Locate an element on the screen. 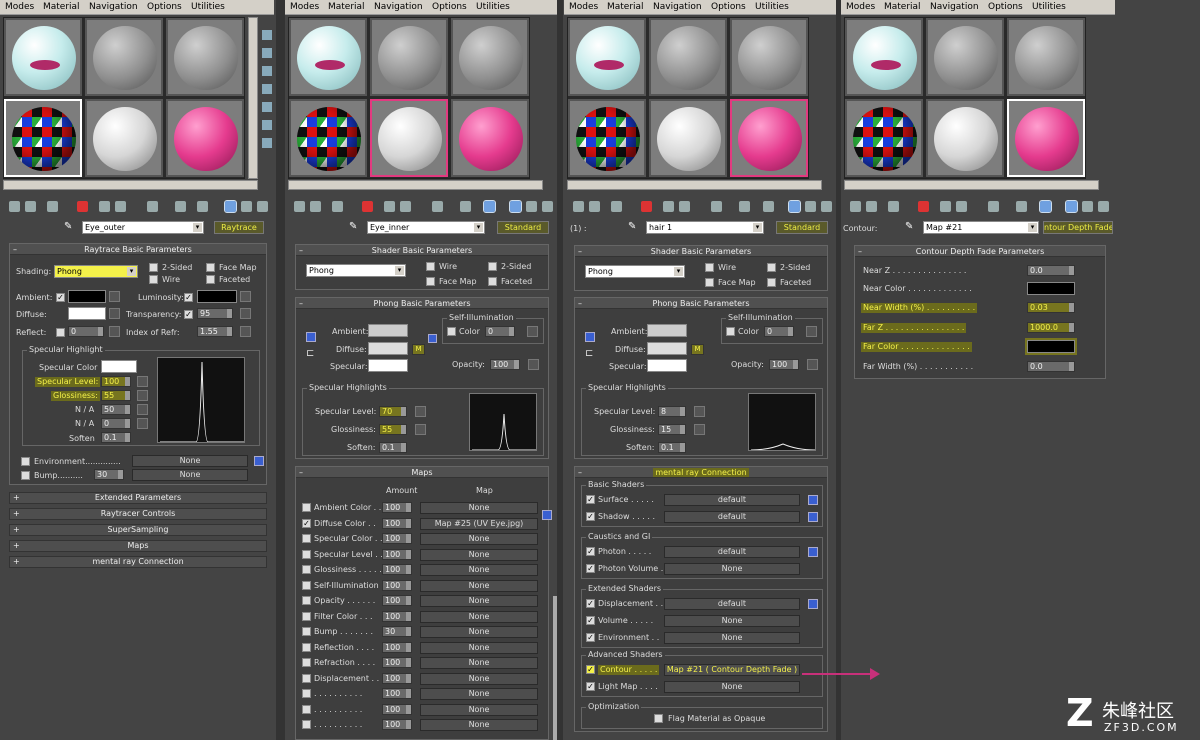 This screenshot has width=1200, height=740. get-material-icon is located at coordinates (299, 206).